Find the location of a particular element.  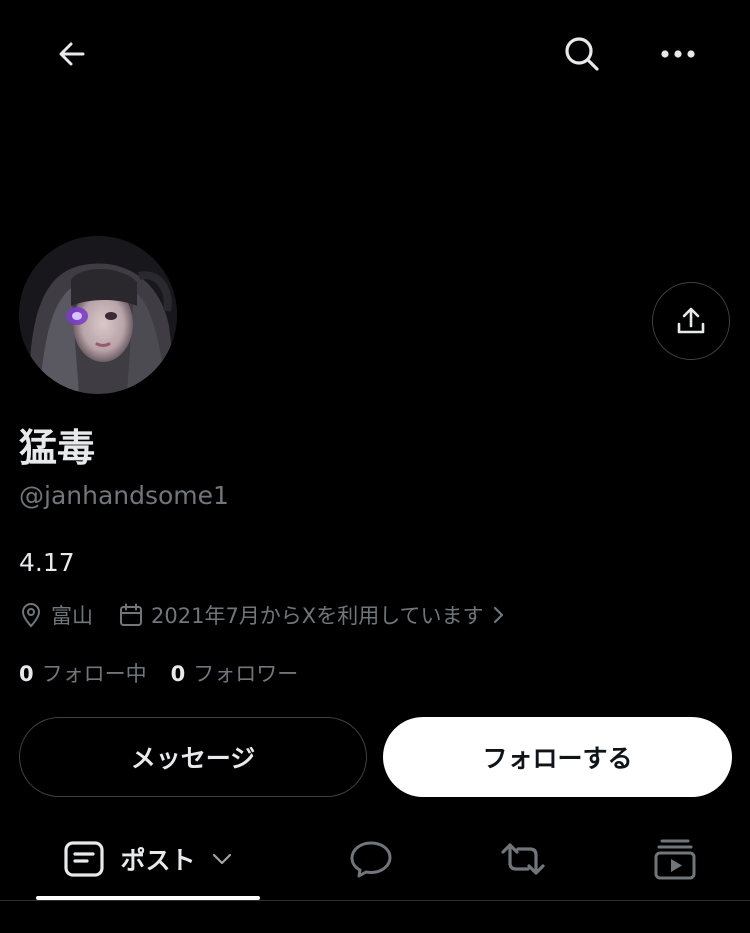

tab-posts: ポスト is located at coordinates (148, 859).